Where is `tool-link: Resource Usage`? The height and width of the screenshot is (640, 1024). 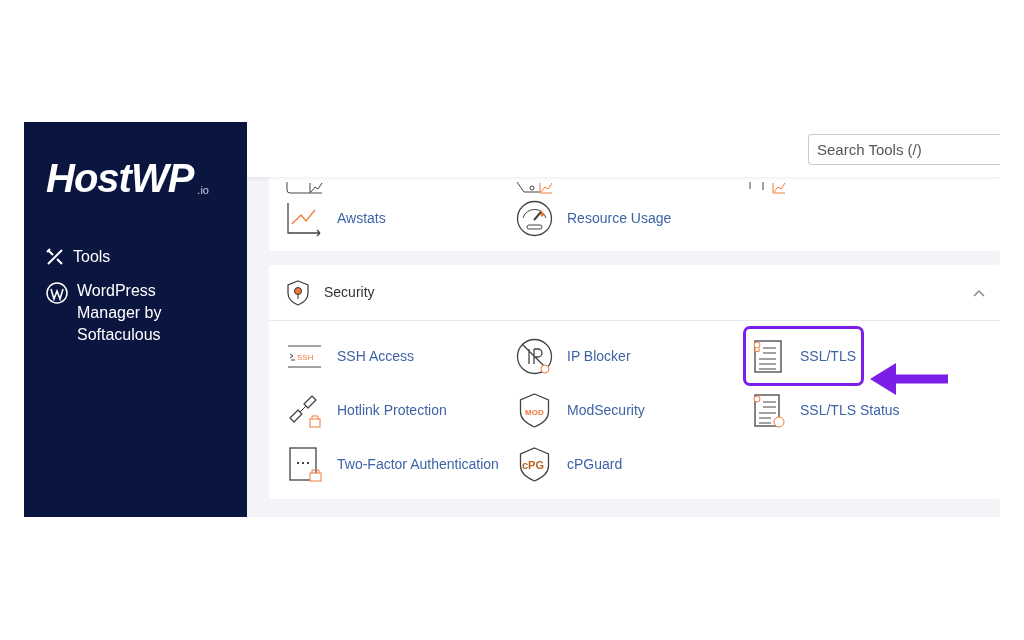 tool-link: Resource Usage is located at coordinates (632, 218).